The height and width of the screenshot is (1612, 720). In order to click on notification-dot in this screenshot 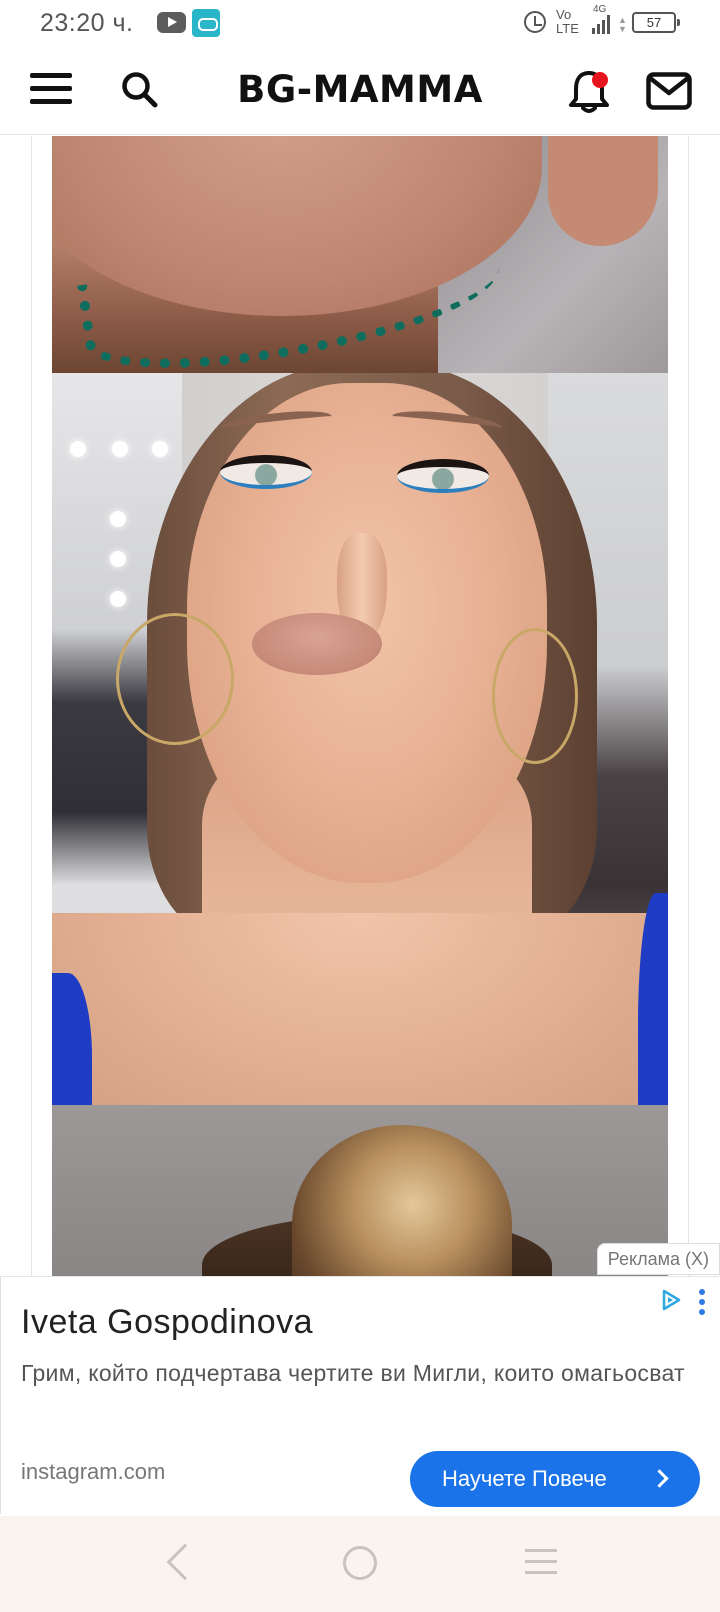, I will do `click(600, 80)`.